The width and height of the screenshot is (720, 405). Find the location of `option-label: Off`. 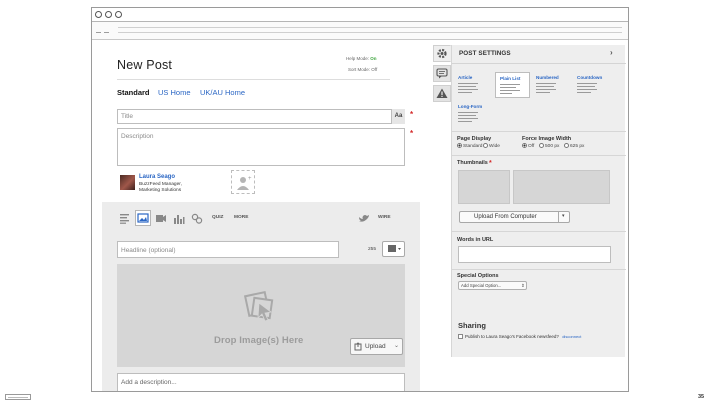

option-label: Off is located at coordinates (531, 146).